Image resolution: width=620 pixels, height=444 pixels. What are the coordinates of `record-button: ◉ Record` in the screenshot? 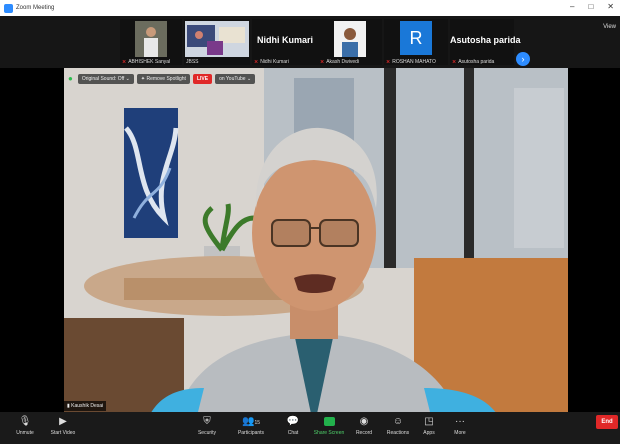 It's located at (364, 428).